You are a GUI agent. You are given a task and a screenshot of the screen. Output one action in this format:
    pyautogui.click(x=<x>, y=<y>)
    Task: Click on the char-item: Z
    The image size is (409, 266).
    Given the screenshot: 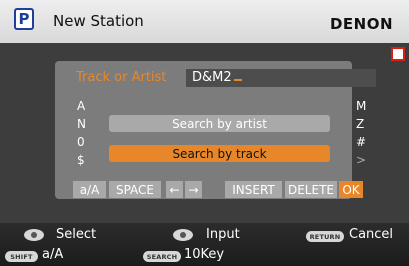 What is the action you would take?
    pyautogui.click(x=361, y=124)
    